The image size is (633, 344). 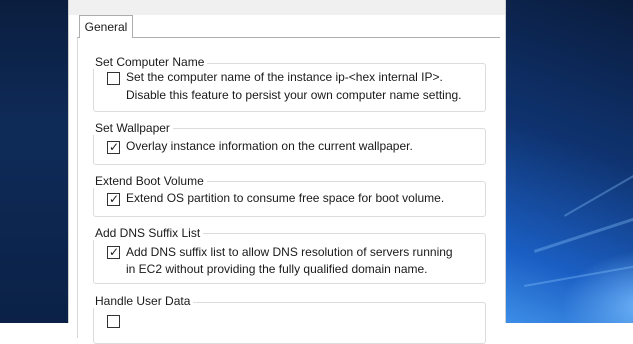 What do you see at coordinates (150, 181) in the screenshot?
I see `group-title-extend-boot-volume: Extend Boot Volume` at bounding box center [150, 181].